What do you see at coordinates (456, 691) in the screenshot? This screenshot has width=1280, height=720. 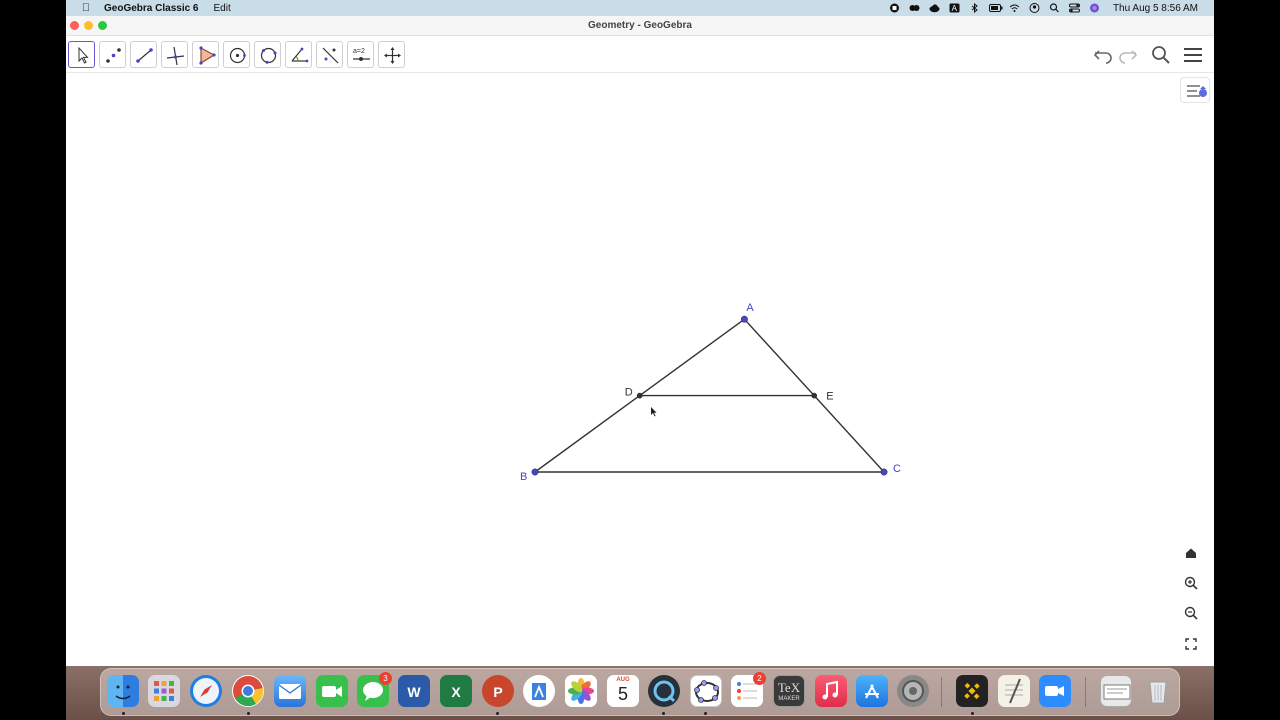 I see `excel-icon: X` at bounding box center [456, 691].